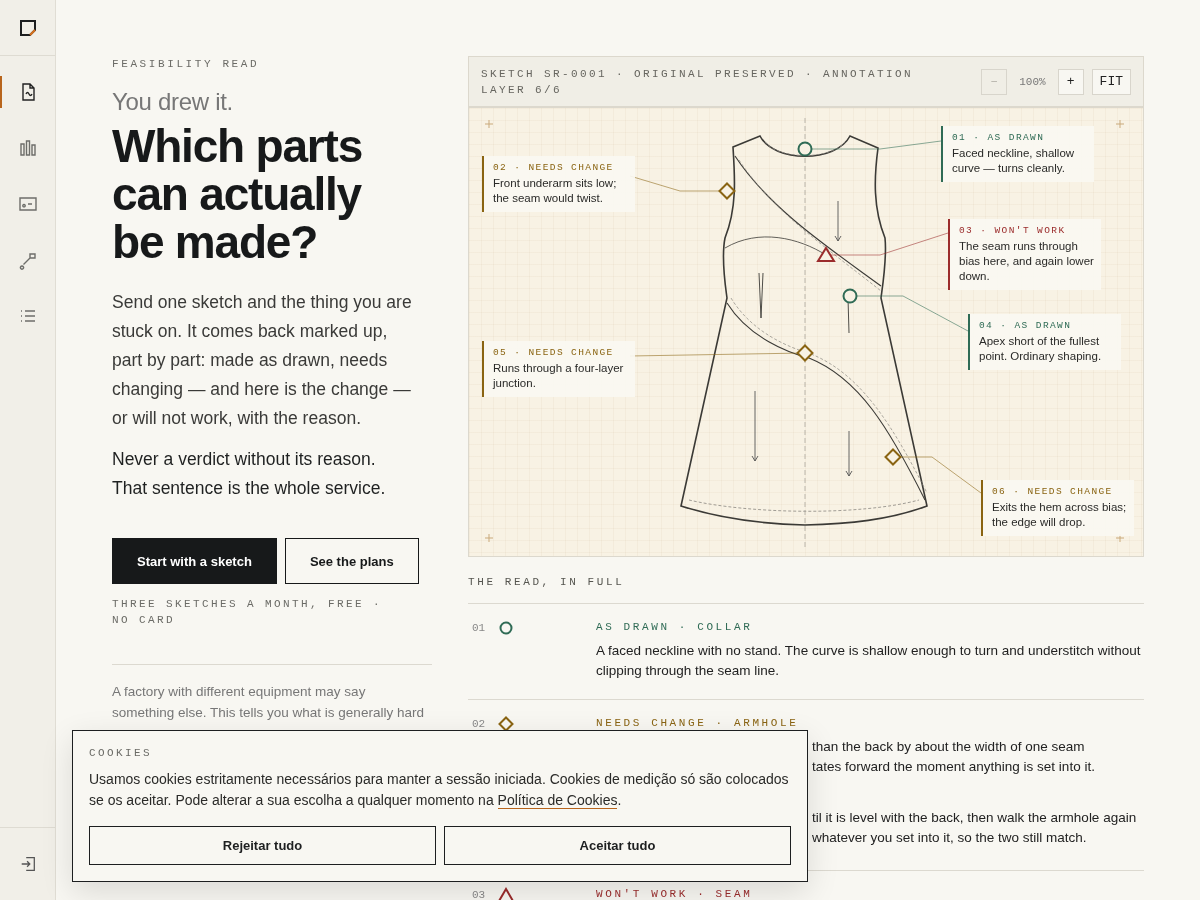 The height and width of the screenshot is (900, 1200). Describe the element at coordinates (554, 167) in the screenshot. I see `annotation-label: 02 · NEEDS CHANGE` at that location.